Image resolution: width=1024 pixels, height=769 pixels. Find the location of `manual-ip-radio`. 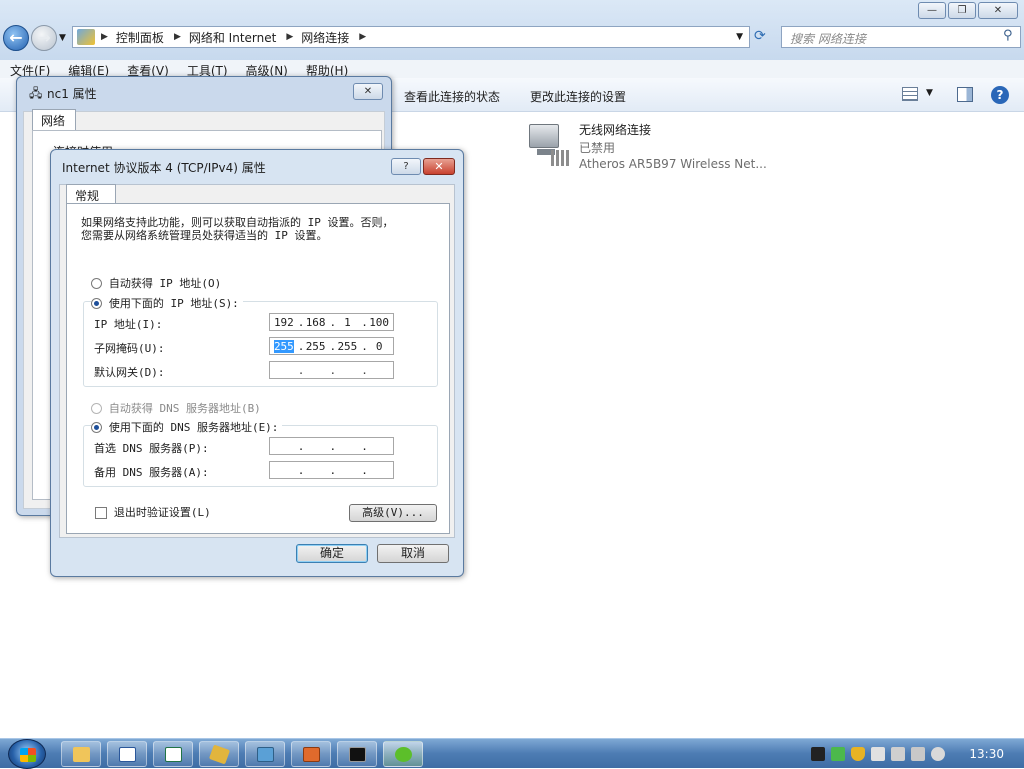

manual-ip-radio is located at coordinates (96, 303).